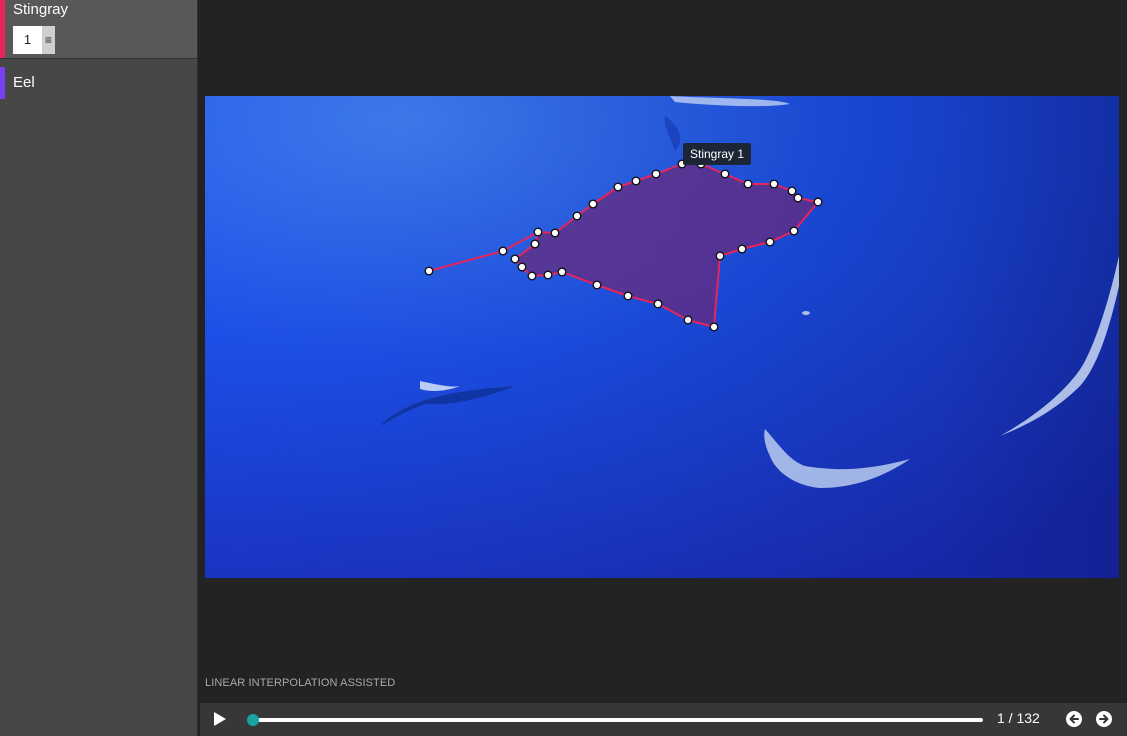 Image resolution: width=1127 pixels, height=736 pixels. What do you see at coordinates (98, 79) in the screenshot?
I see `class-item-eel: Eel` at bounding box center [98, 79].